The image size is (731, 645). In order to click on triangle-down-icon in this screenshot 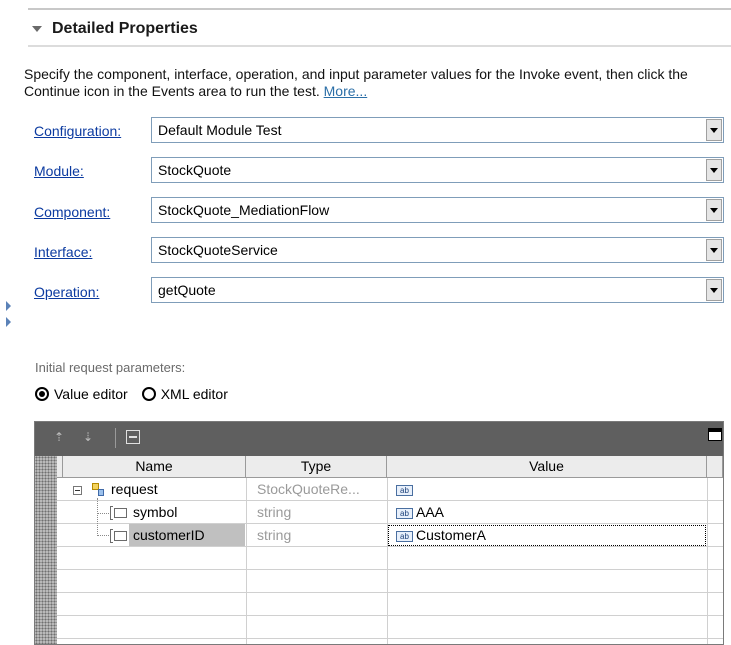, I will do `click(37, 29)`.